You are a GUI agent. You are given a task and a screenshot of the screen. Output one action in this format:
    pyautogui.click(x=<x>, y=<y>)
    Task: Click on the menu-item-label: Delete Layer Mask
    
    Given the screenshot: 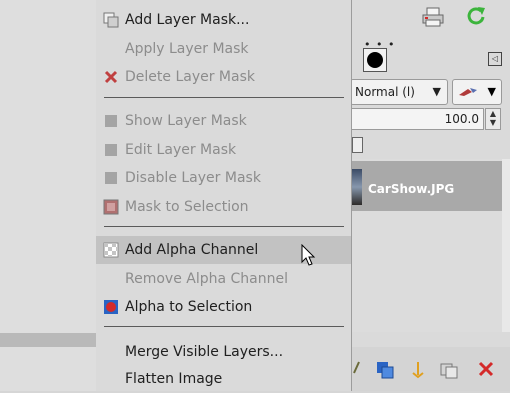 What is the action you would take?
    pyautogui.click(x=190, y=77)
    